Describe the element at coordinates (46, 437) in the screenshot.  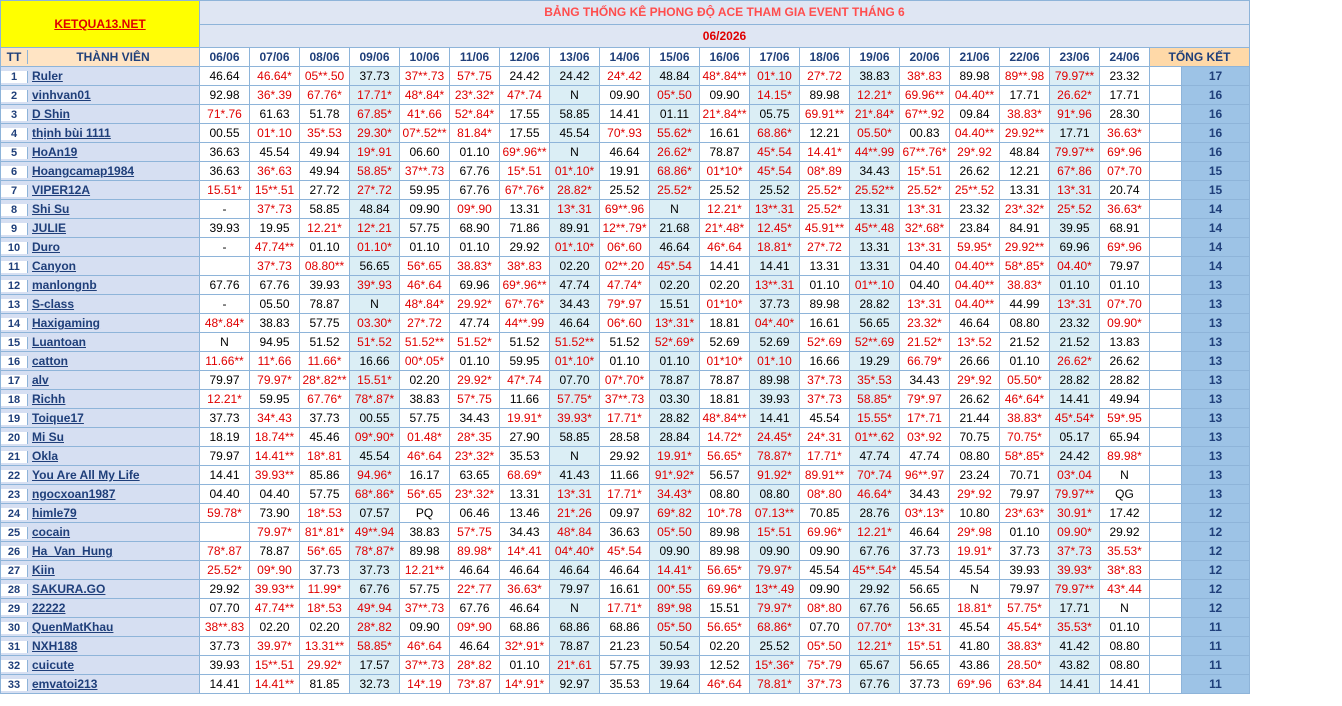
I see `member-name-link: Mi Su` at that location.